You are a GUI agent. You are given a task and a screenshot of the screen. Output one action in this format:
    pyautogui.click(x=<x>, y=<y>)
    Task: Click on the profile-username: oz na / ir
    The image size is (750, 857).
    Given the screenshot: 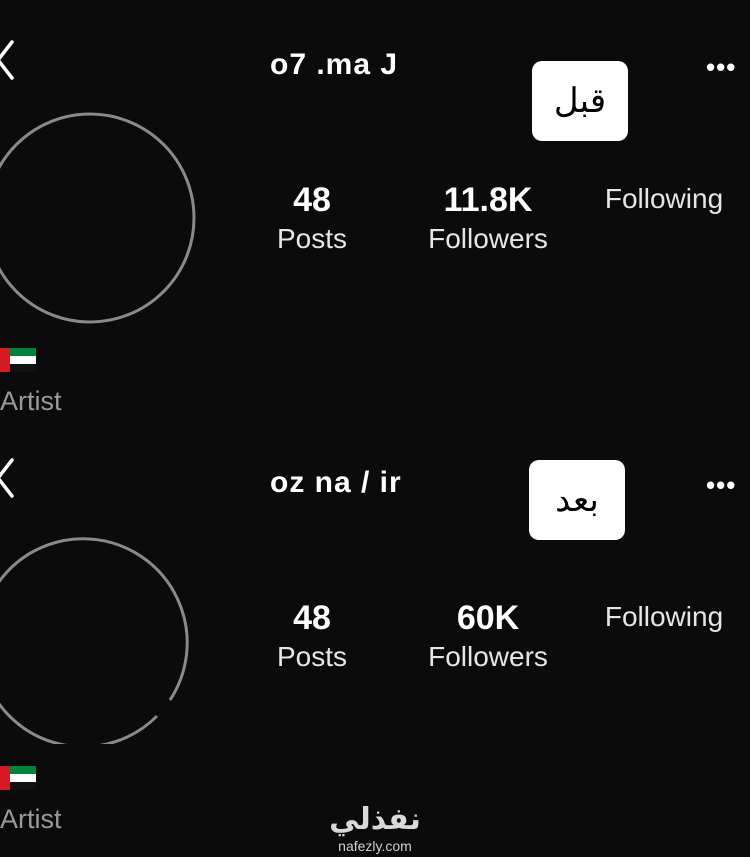 What is the action you would take?
    pyautogui.click(x=336, y=482)
    